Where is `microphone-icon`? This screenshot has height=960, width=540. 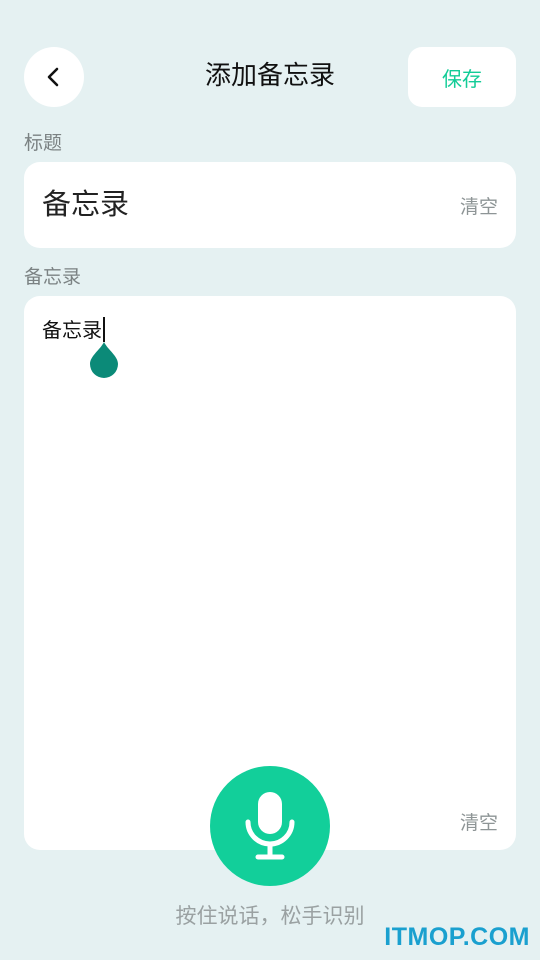
microphone-icon is located at coordinates (270, 826).